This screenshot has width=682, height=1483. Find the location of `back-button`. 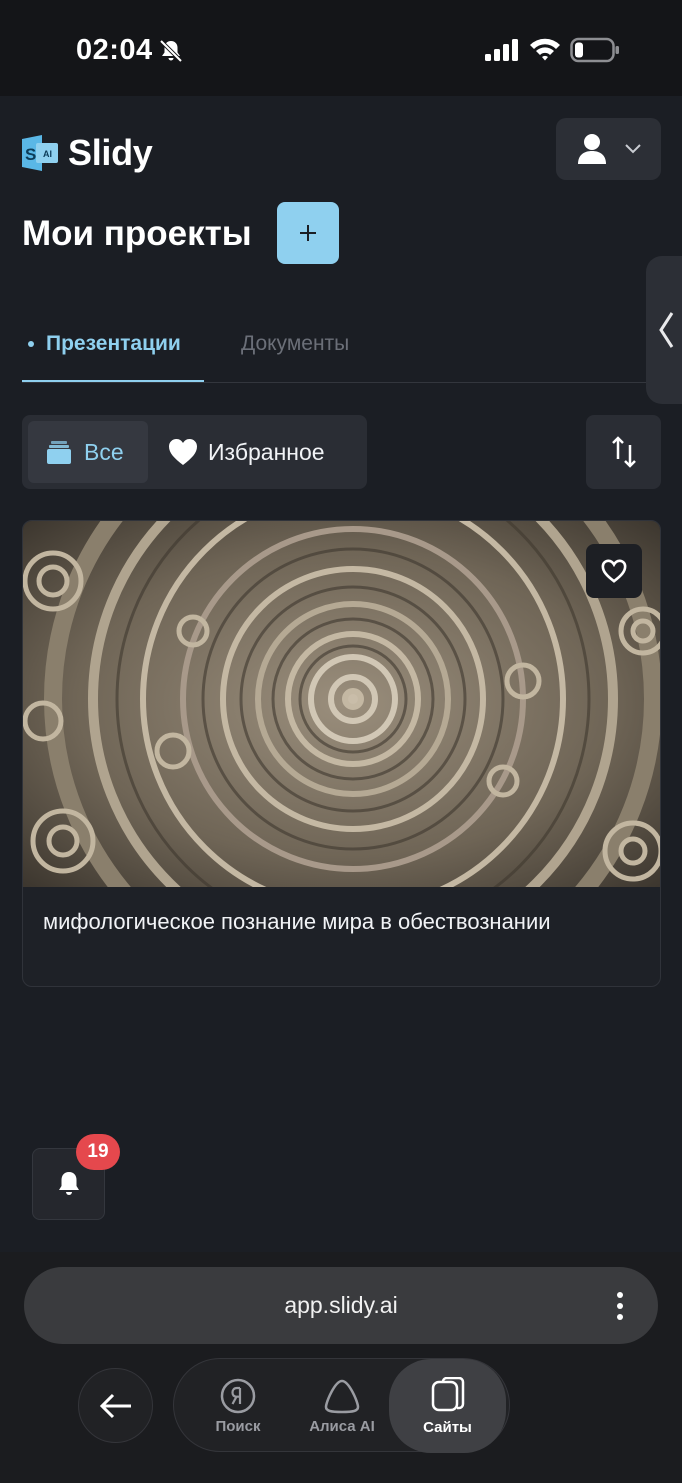

back-button is located at coordinates (115, 1405).